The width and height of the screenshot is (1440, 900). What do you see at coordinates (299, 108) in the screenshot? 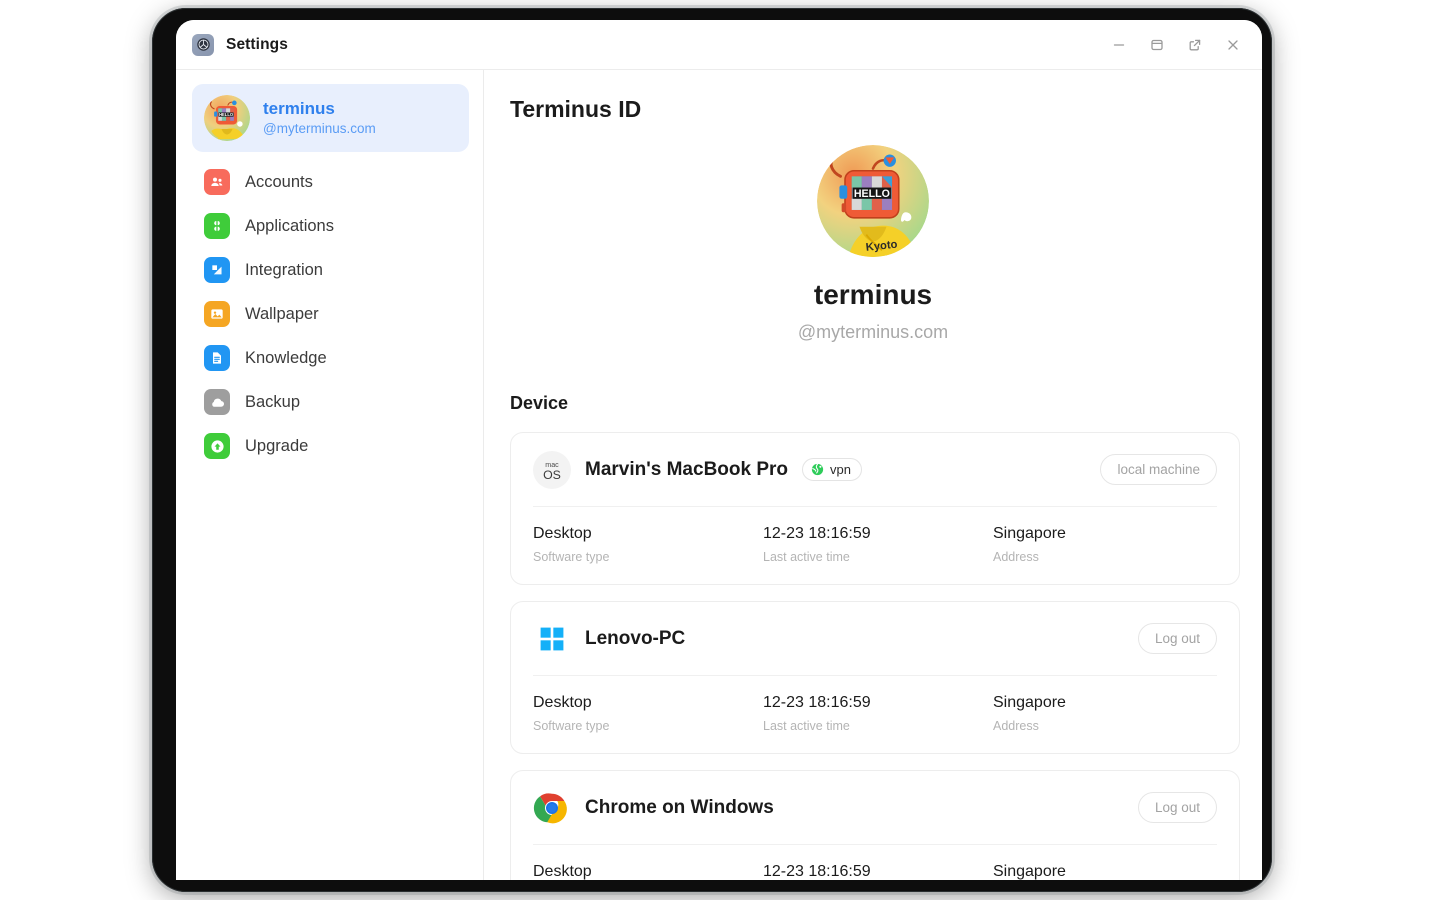
I see `sidebar-user-name: terminus` at bounding box center [299, 108].